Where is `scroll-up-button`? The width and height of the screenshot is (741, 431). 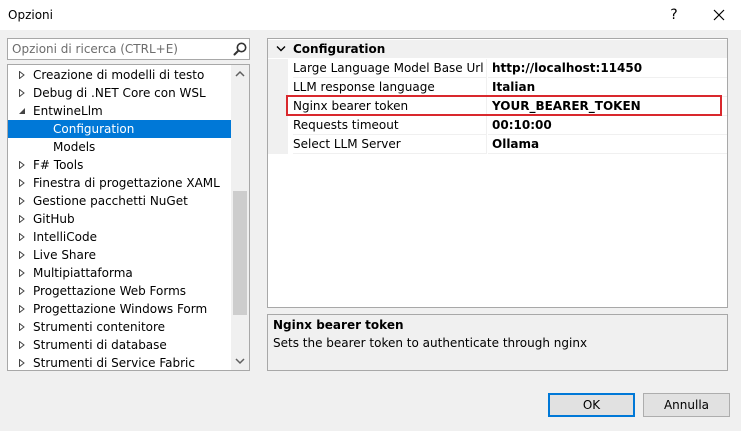
scroll-up-button is located at coordinates (240, 74).